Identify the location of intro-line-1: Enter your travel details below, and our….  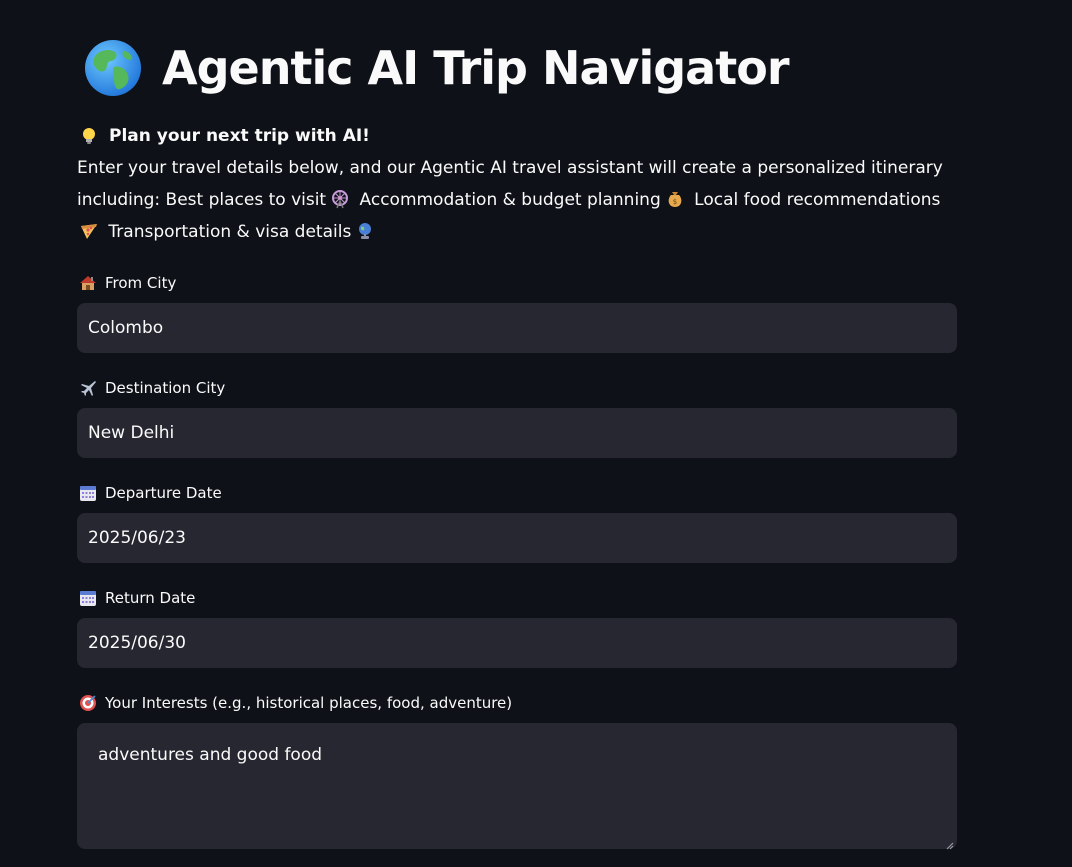
(510, 168).